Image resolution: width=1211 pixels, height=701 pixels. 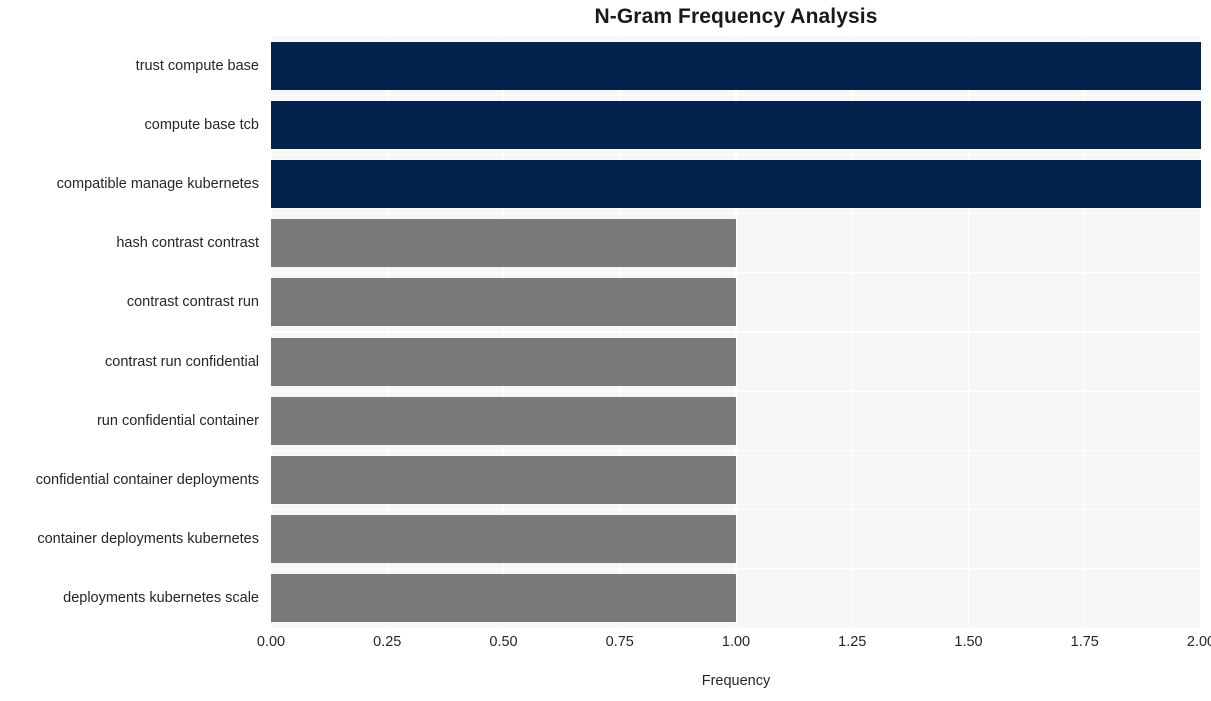 What do you see at coordinates (192, 302) in the screenshot?
I see `y-tick-label: contrast contrast run` at bounding box center [192, 302].